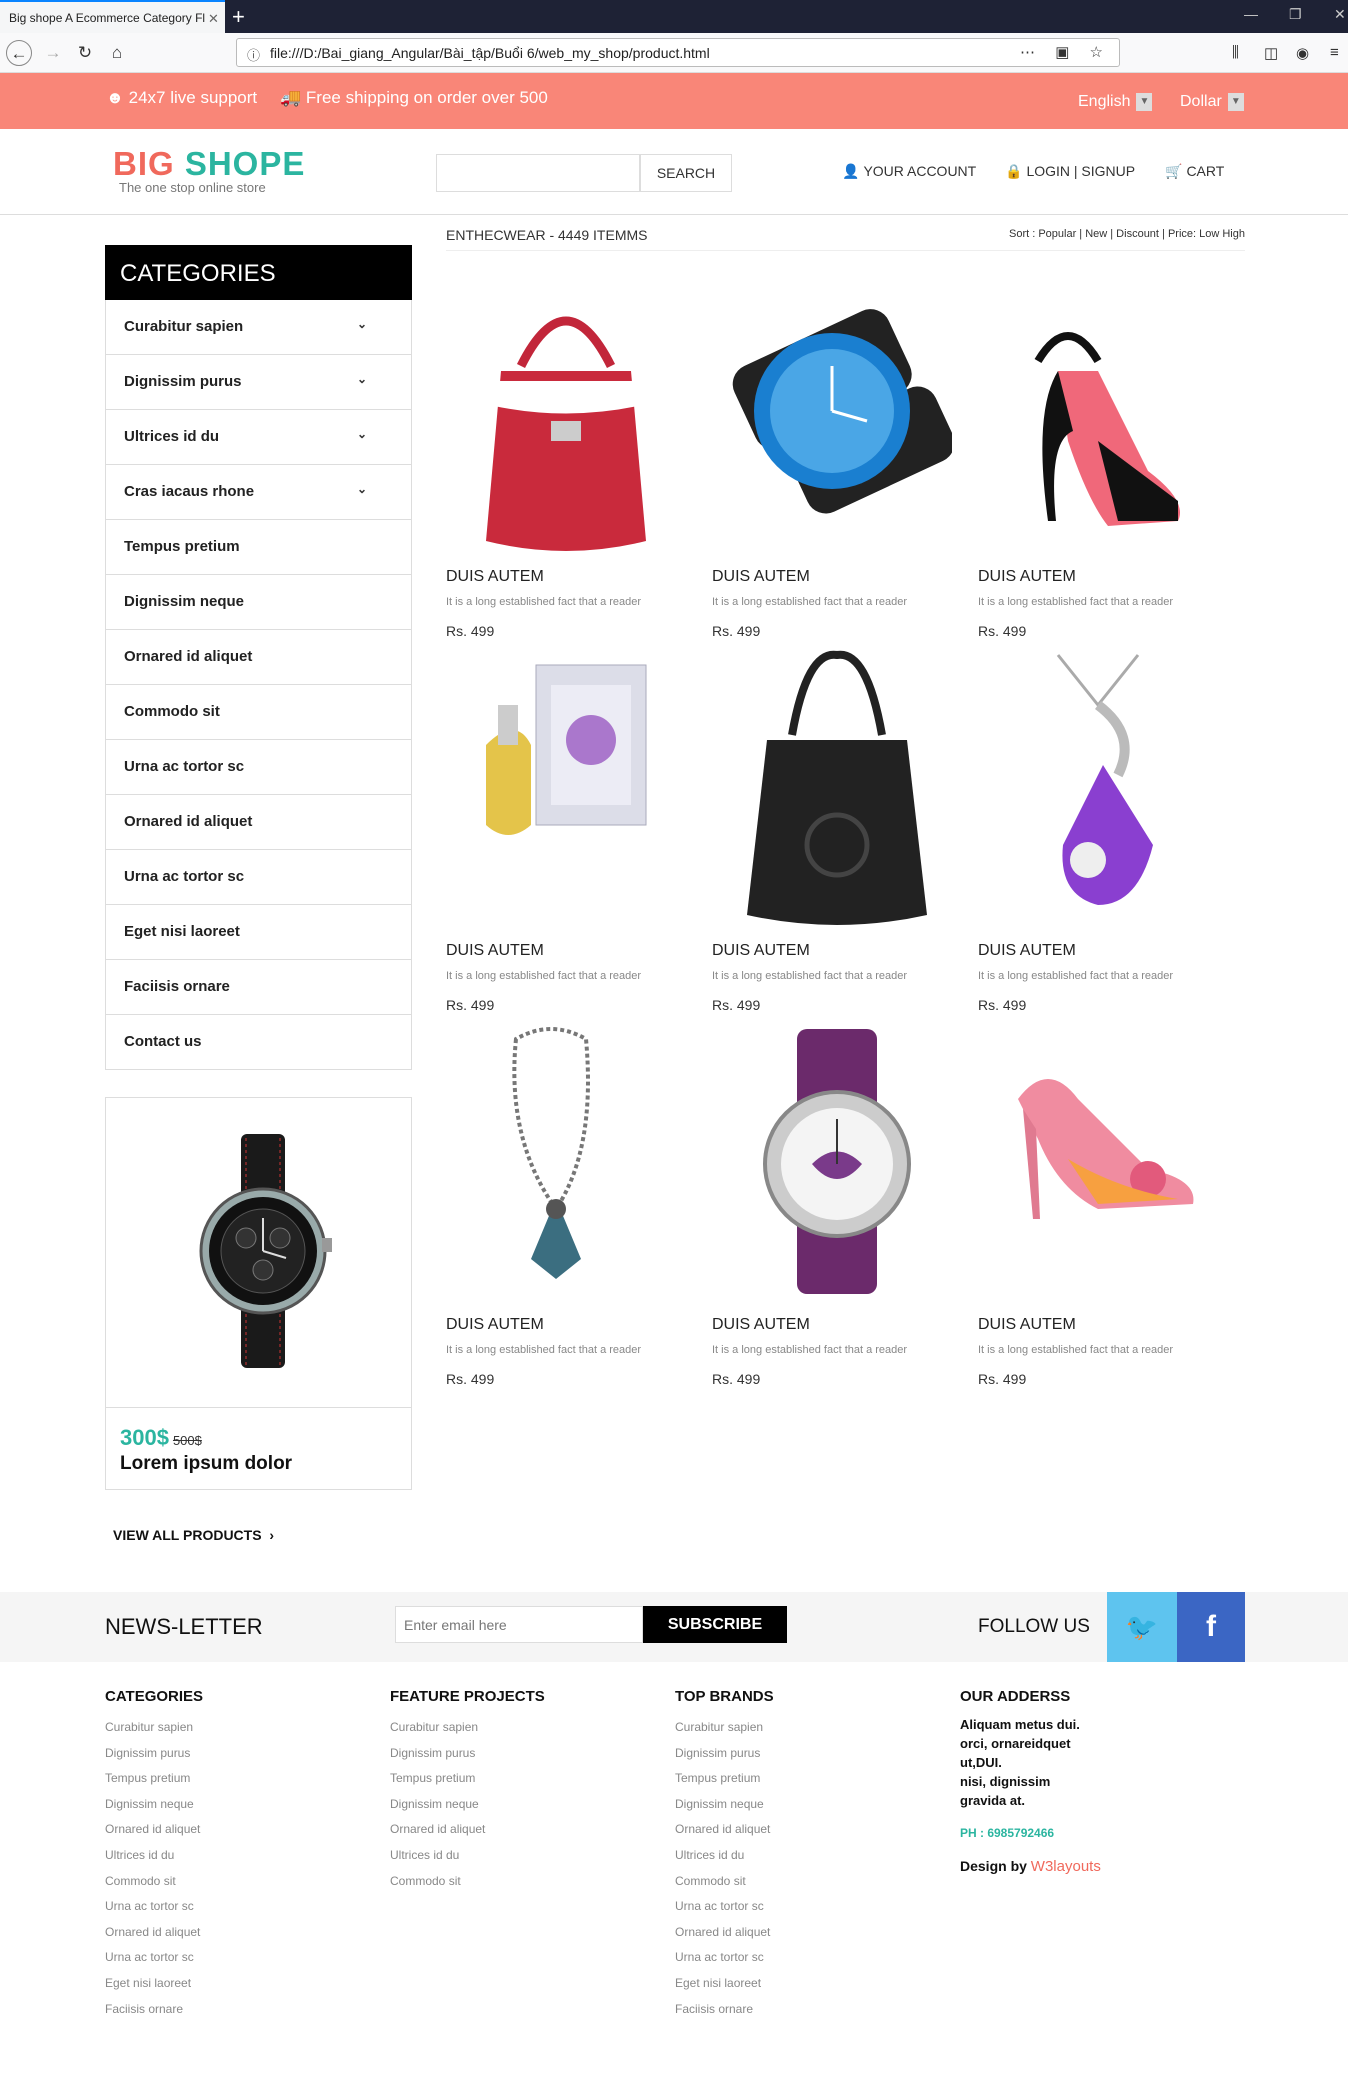 The height and width of the screenshot is (2092, 1348). Describe the element at coordinates (1066, 1866) in the screenshot. I see `design-brand-link: W3layouts` at that location.